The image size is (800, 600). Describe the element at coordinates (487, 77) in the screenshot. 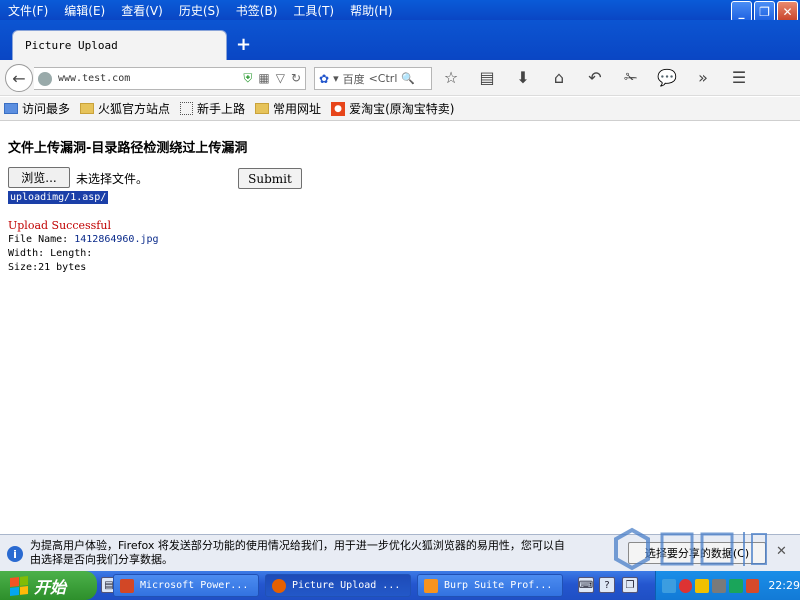

I see `reading-list-icon: ▤` at that location.